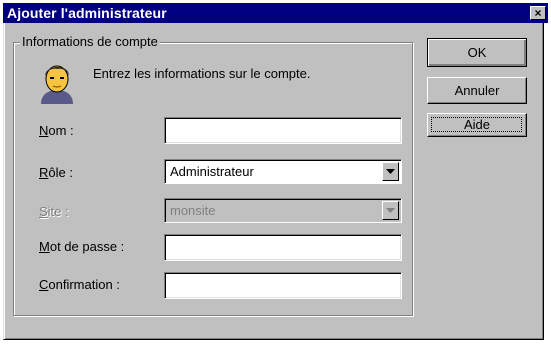 The width and height of the screenshot is (551, 348). Describe the element at coordinates (283, 247) in the screenshot. I see `password-input` at that location.